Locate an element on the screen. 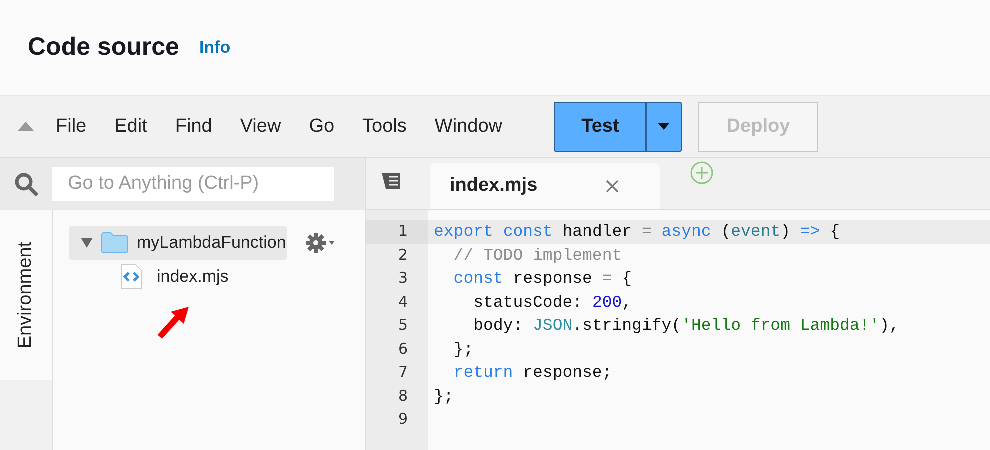  menu-item: Window is located at coordinates (468, 127).